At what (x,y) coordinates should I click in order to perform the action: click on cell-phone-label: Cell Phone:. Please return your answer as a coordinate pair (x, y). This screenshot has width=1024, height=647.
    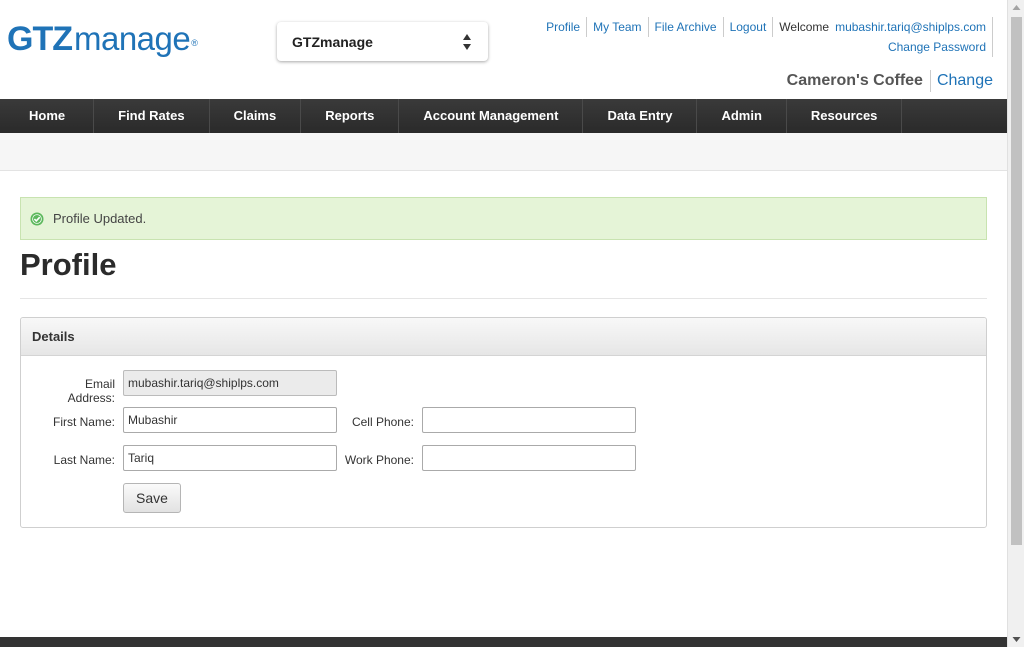
    Looking at the image, I should click on (382, 422).